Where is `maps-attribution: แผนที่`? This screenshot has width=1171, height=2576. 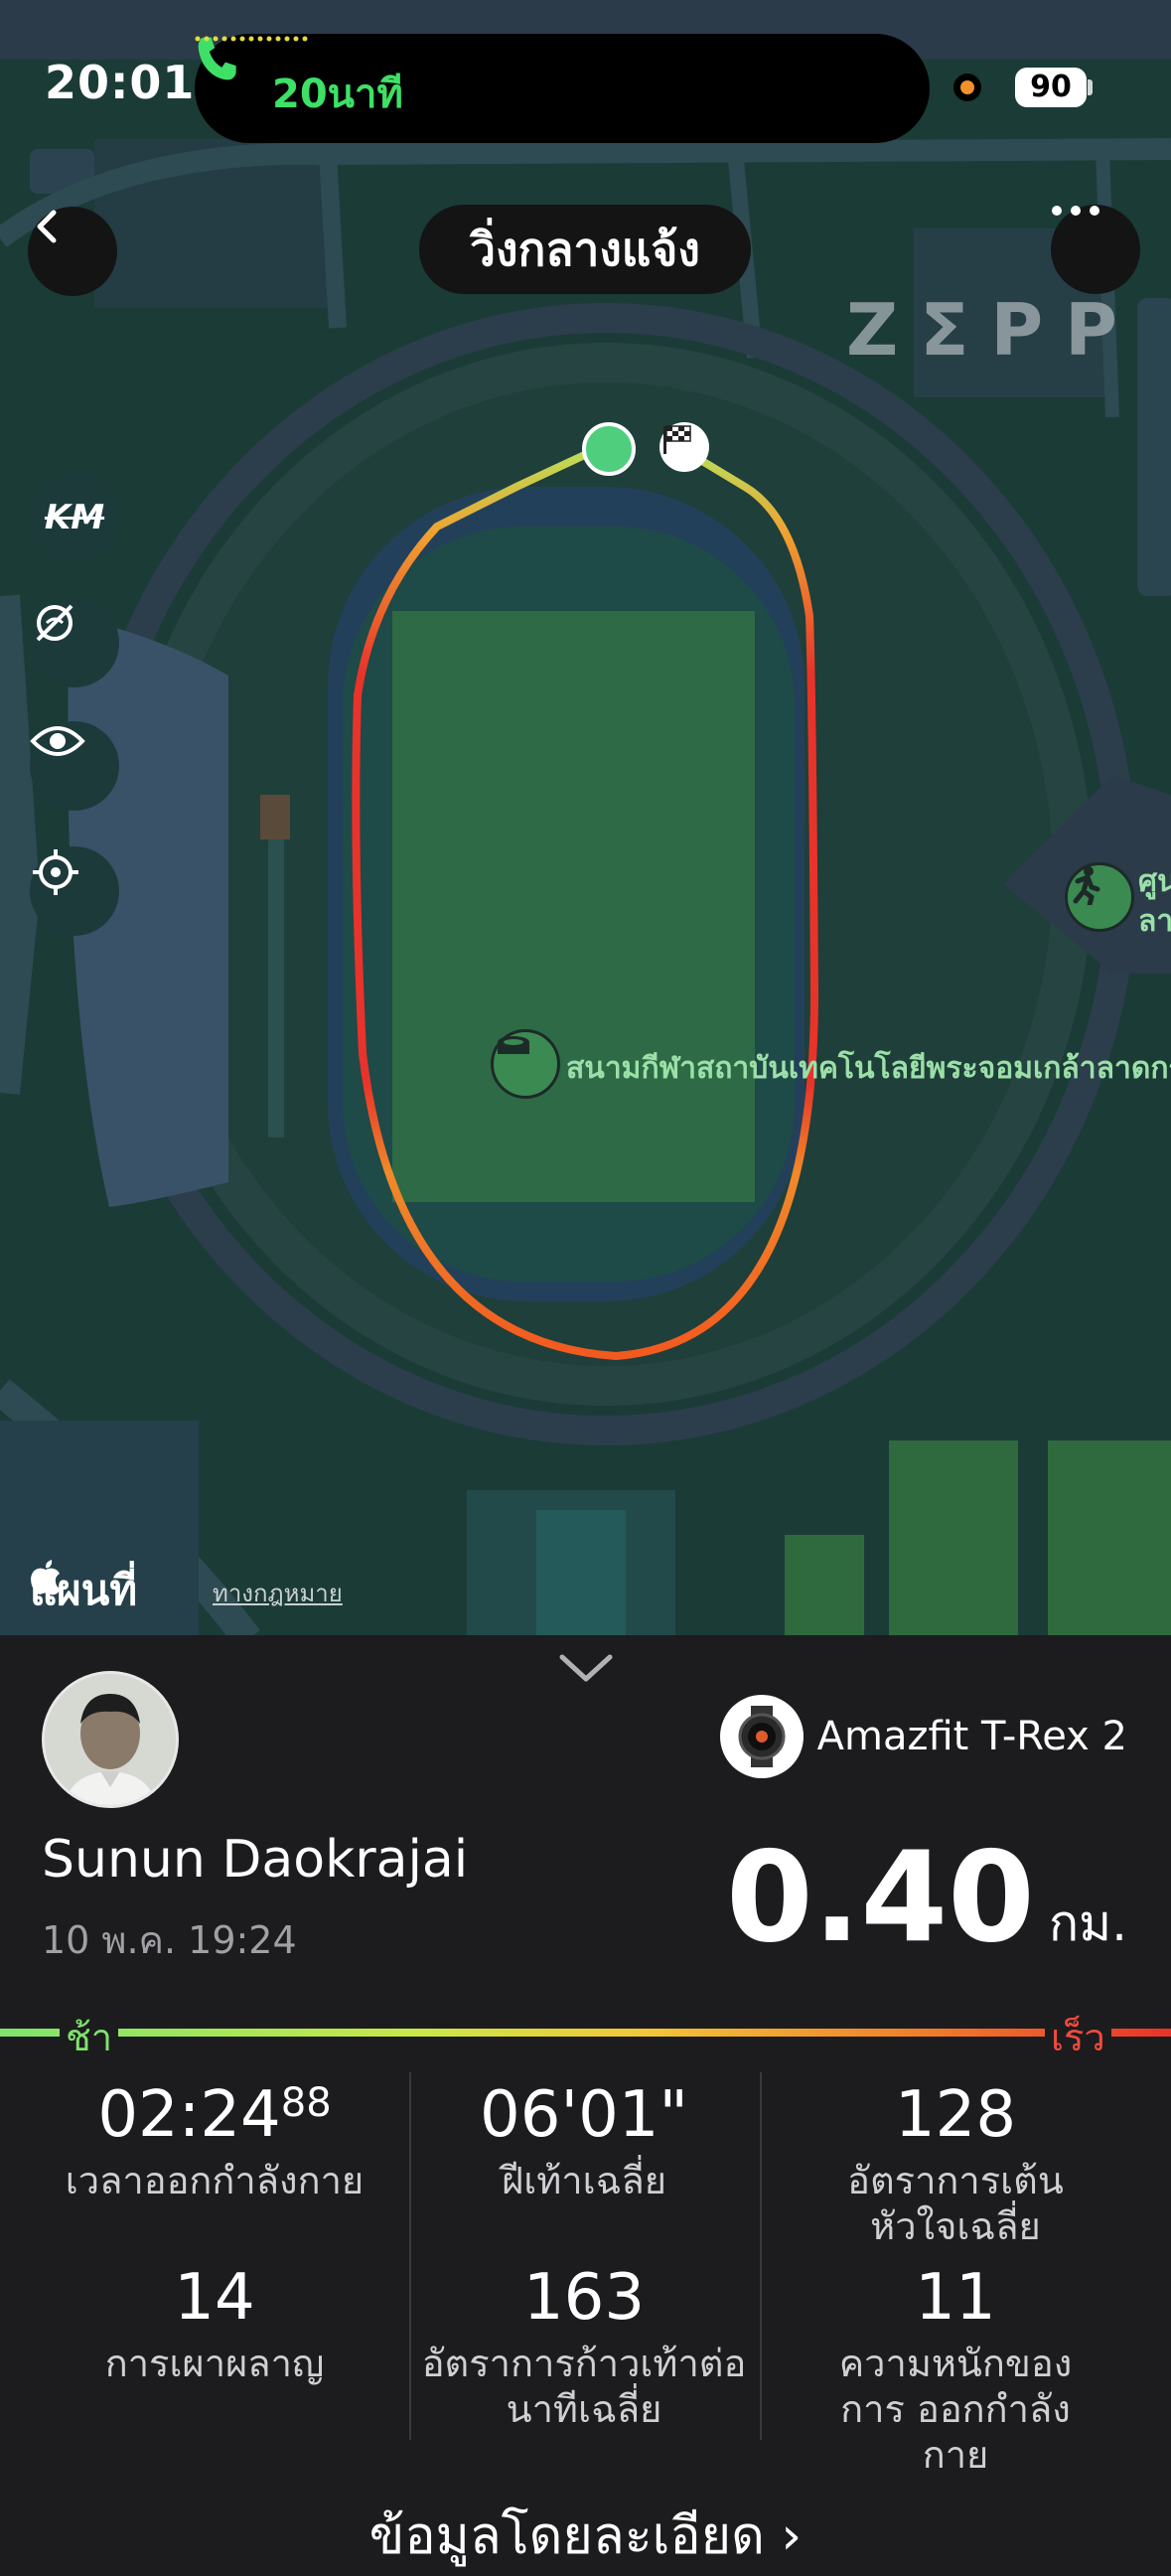 maps-attribution: แผนที่ is located at coordinates (83, 1590).